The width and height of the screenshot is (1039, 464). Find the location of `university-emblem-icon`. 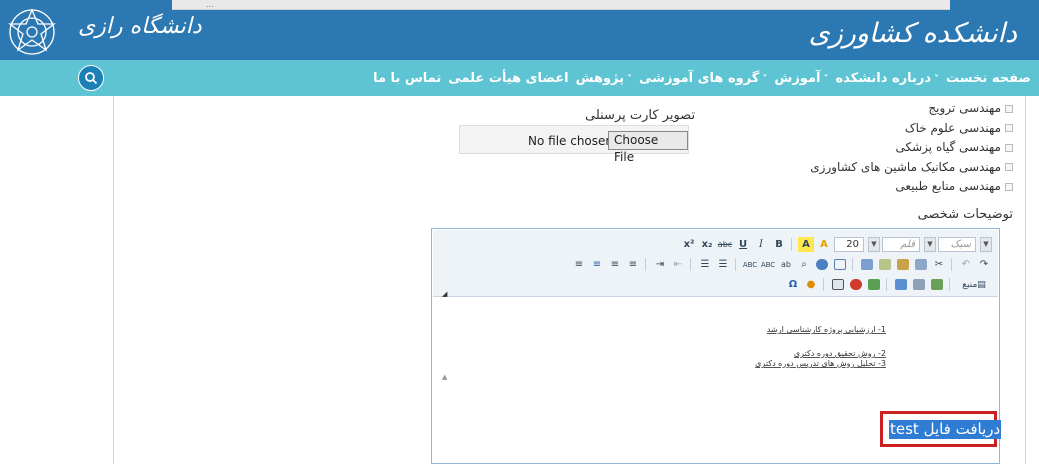

university-emblem-icon is located at coordinates (32, 31).